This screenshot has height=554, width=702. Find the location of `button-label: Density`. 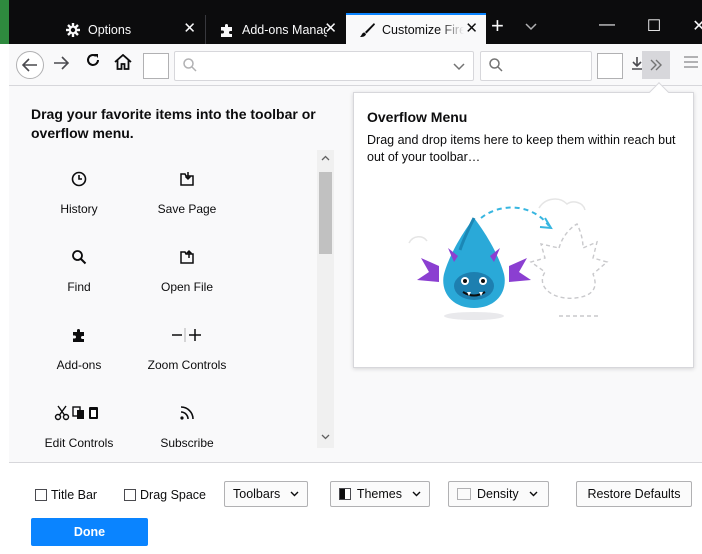

button-label: Density is located at coordinates (498, 494).